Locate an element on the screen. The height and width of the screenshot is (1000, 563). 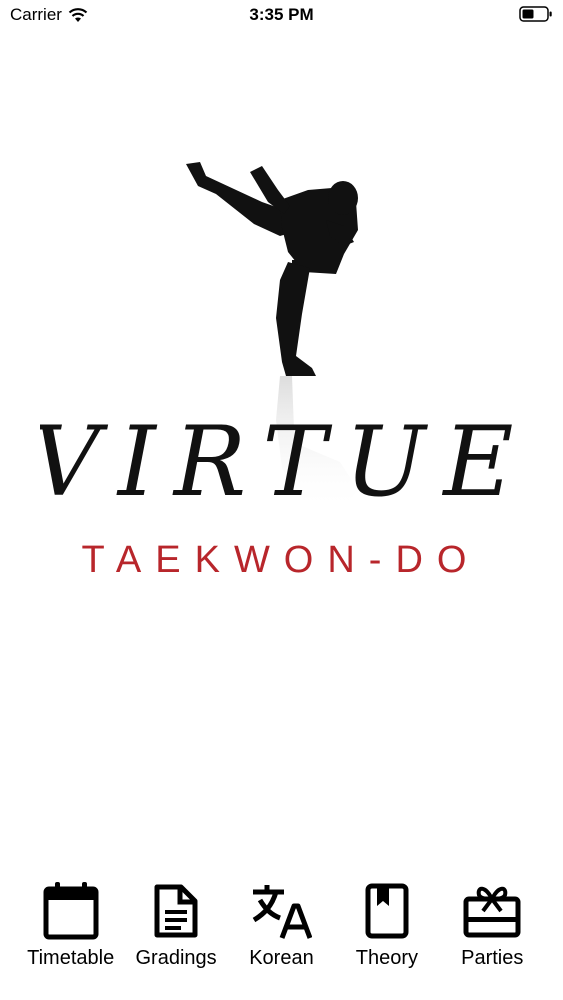
tab-gradings: Gradings is located at coordinates (176, 934).